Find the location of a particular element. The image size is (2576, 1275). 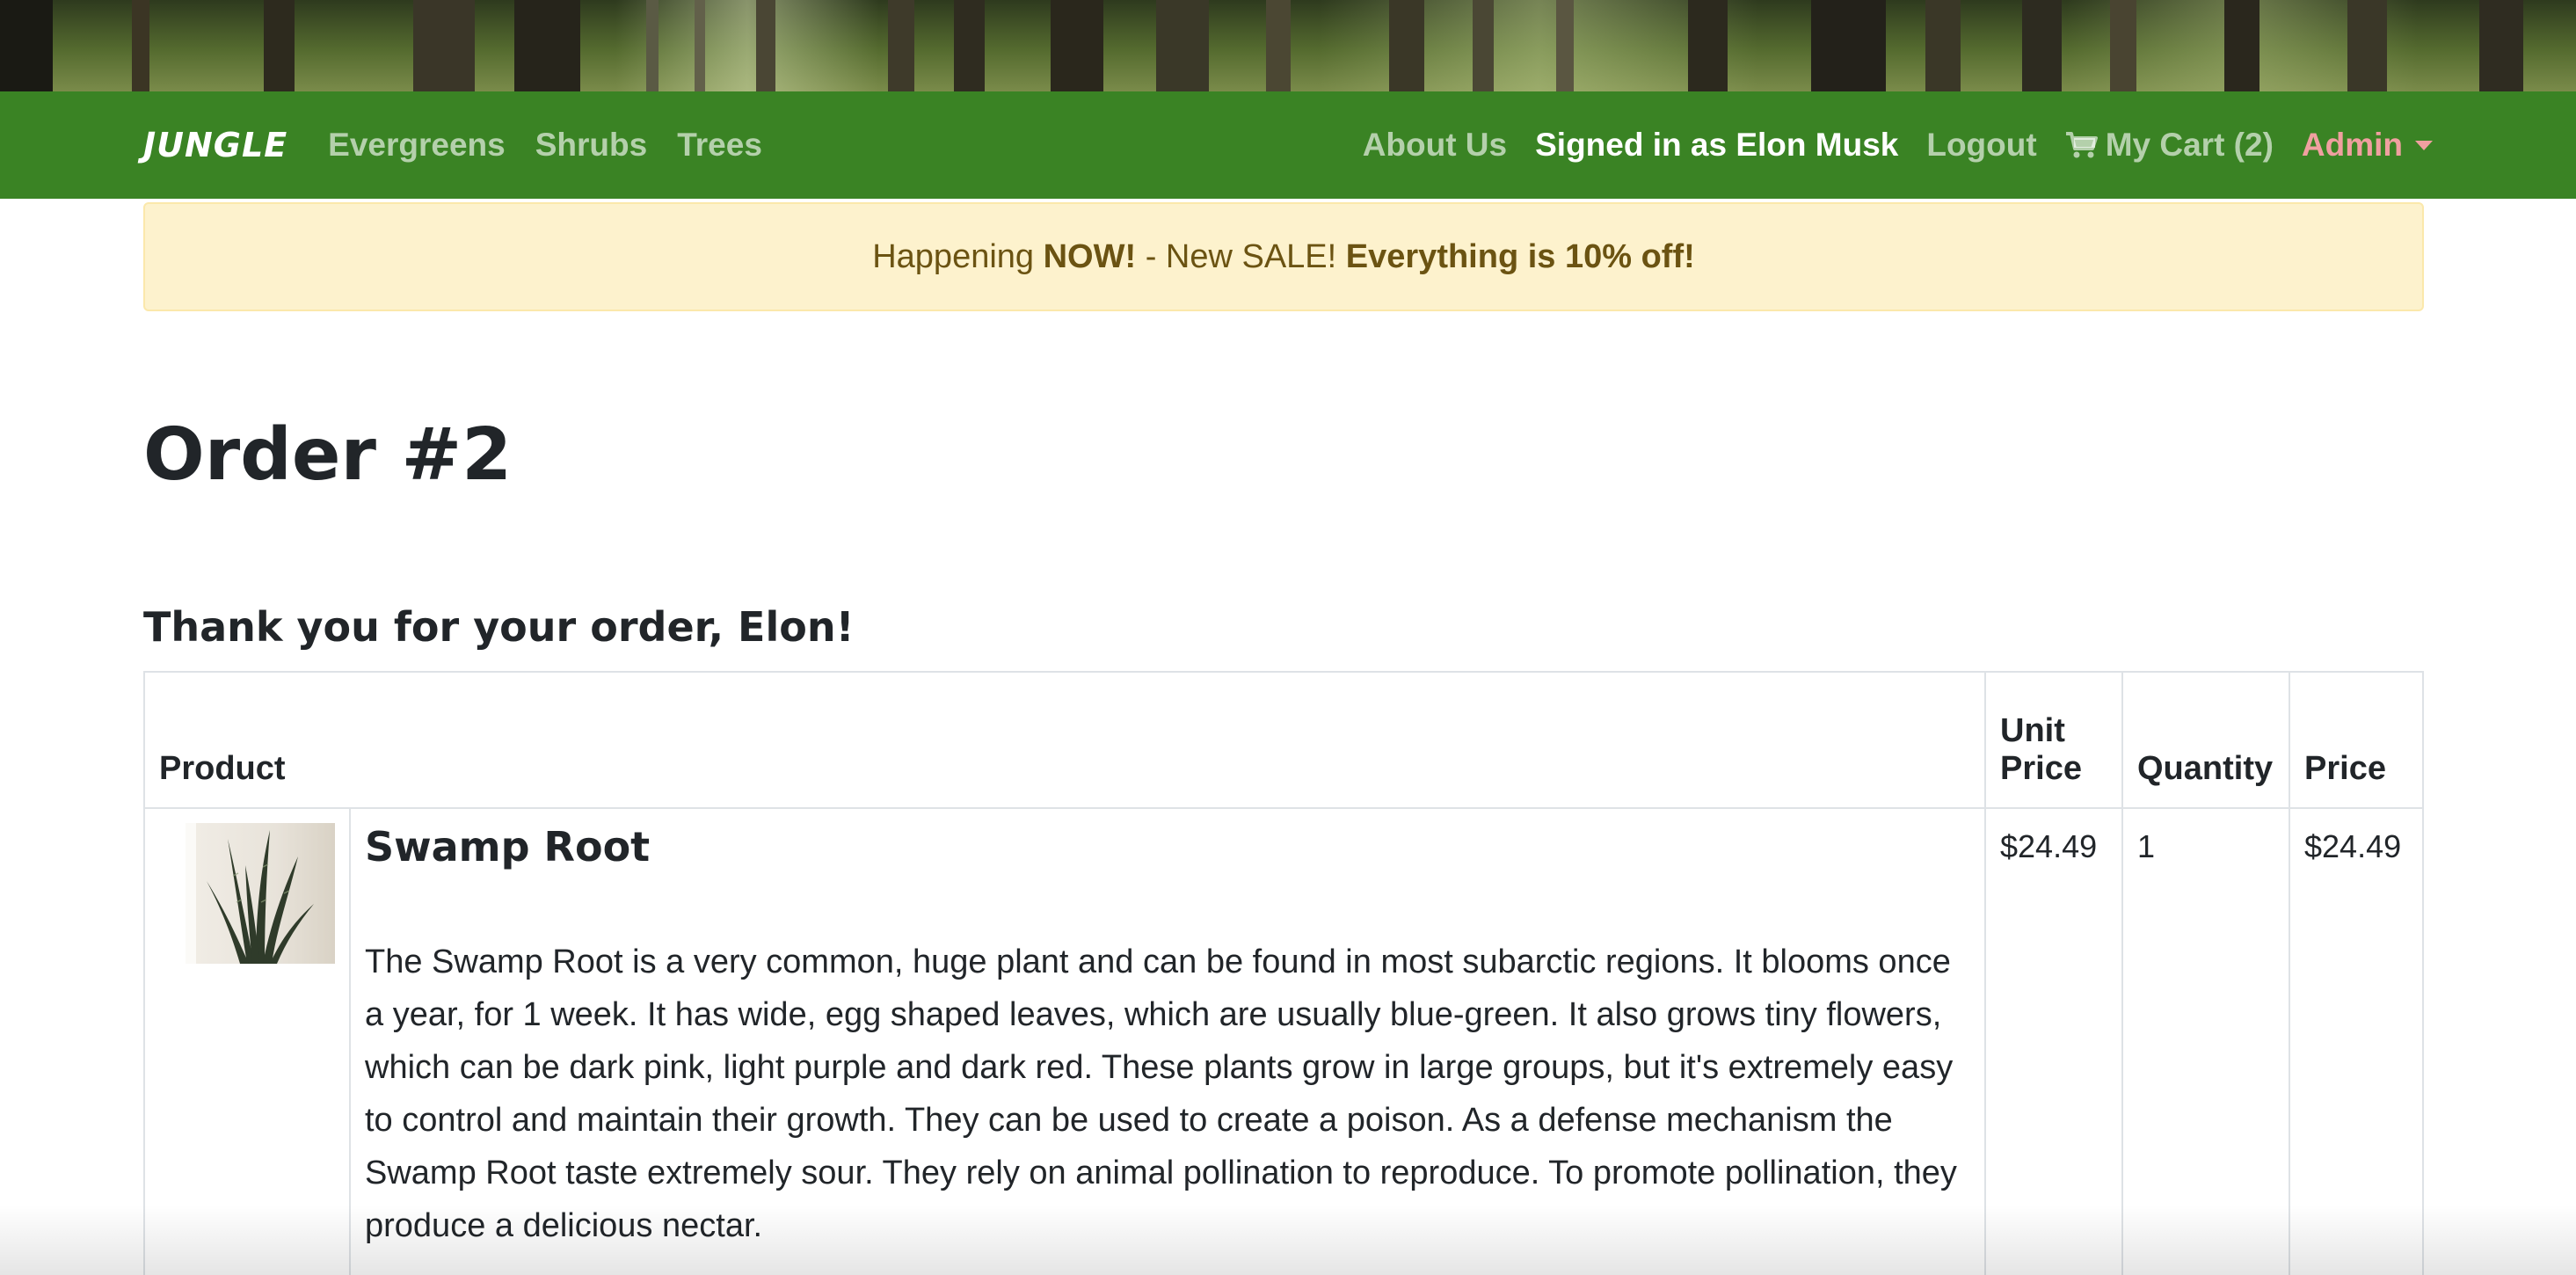

thank-you-heading: Thank you for your order, Elon! is located at coordinates (499, 627).